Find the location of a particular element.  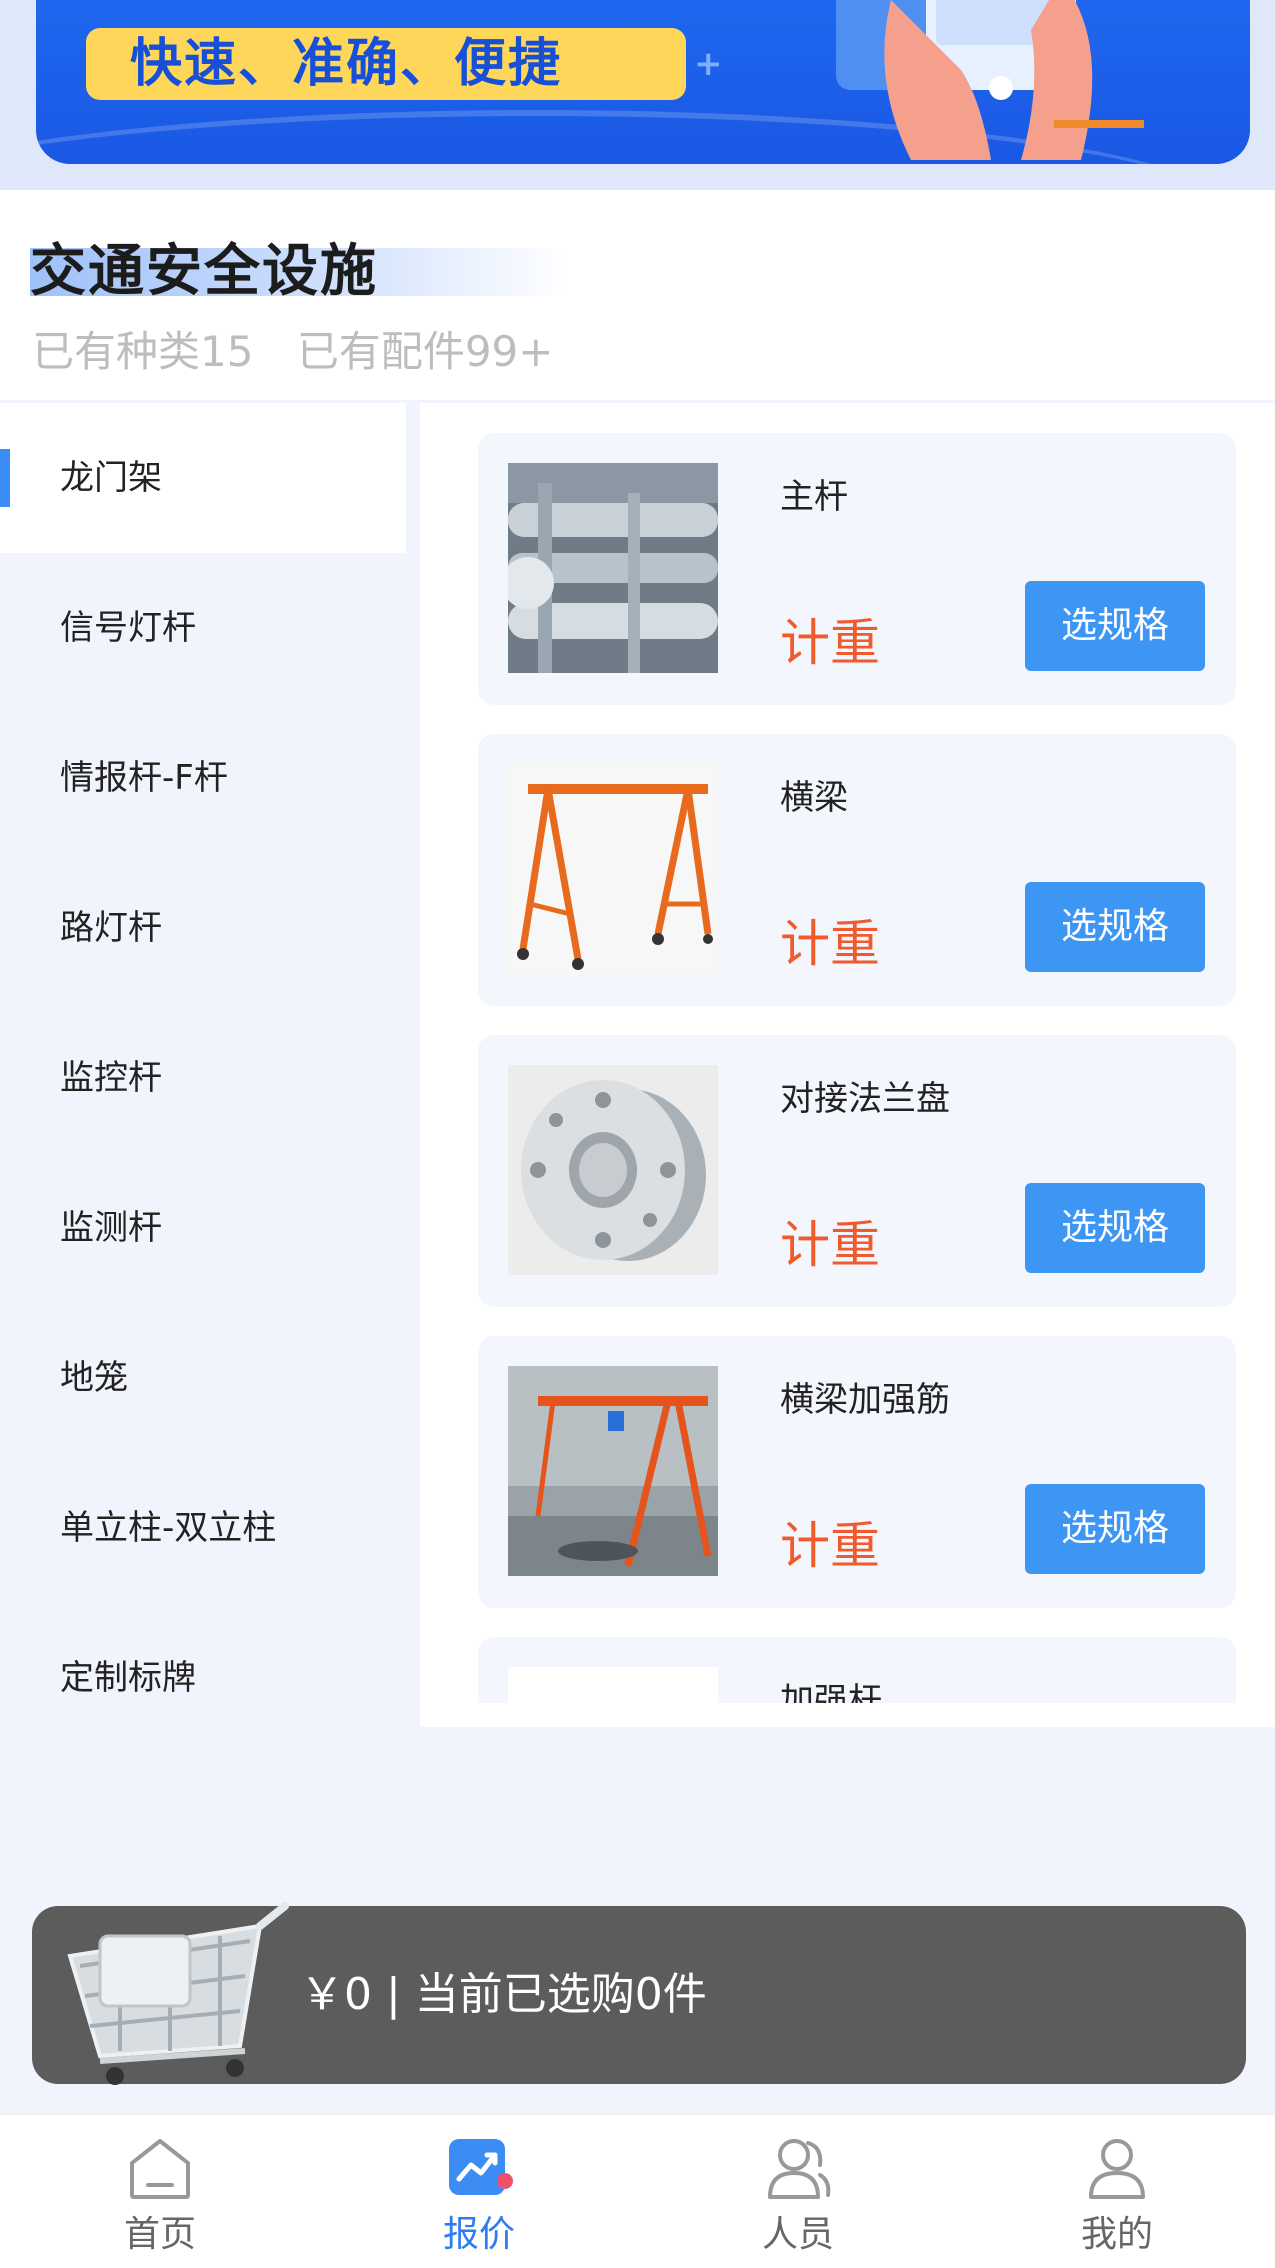

product-name: 横梁加强筋 is located at coordinates (865, 1400).